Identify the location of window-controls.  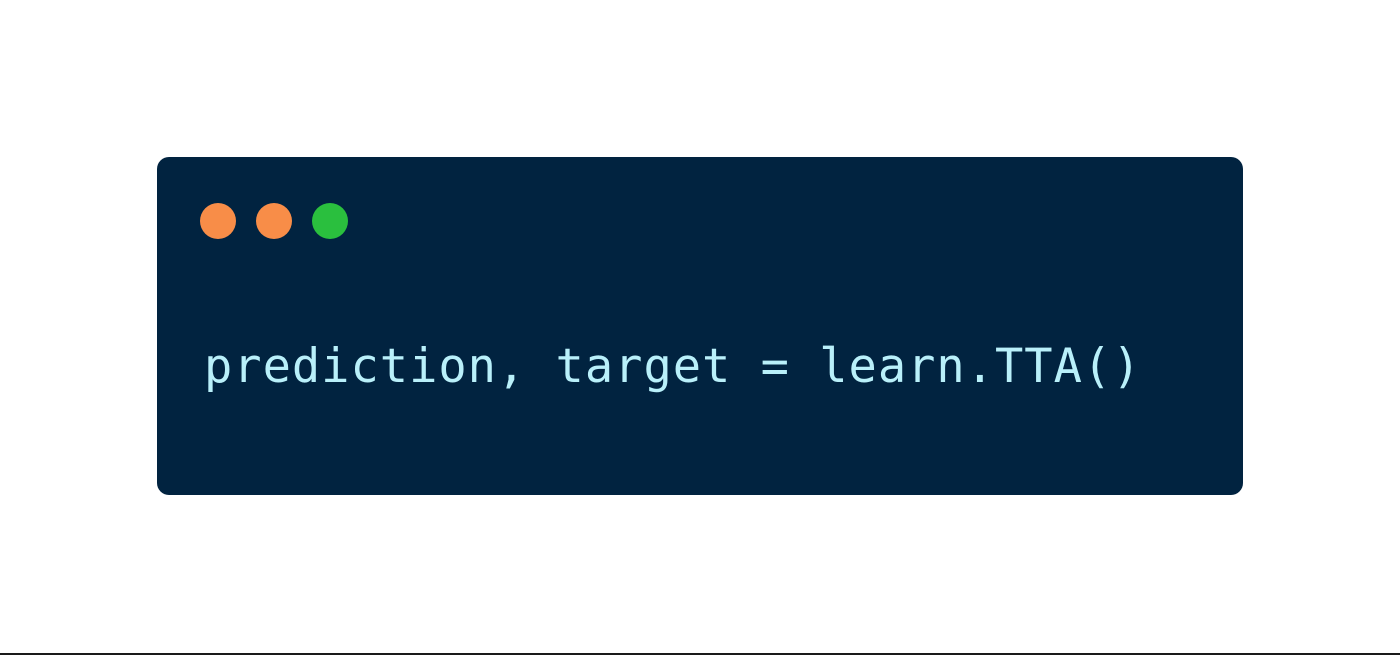
(274, 221).